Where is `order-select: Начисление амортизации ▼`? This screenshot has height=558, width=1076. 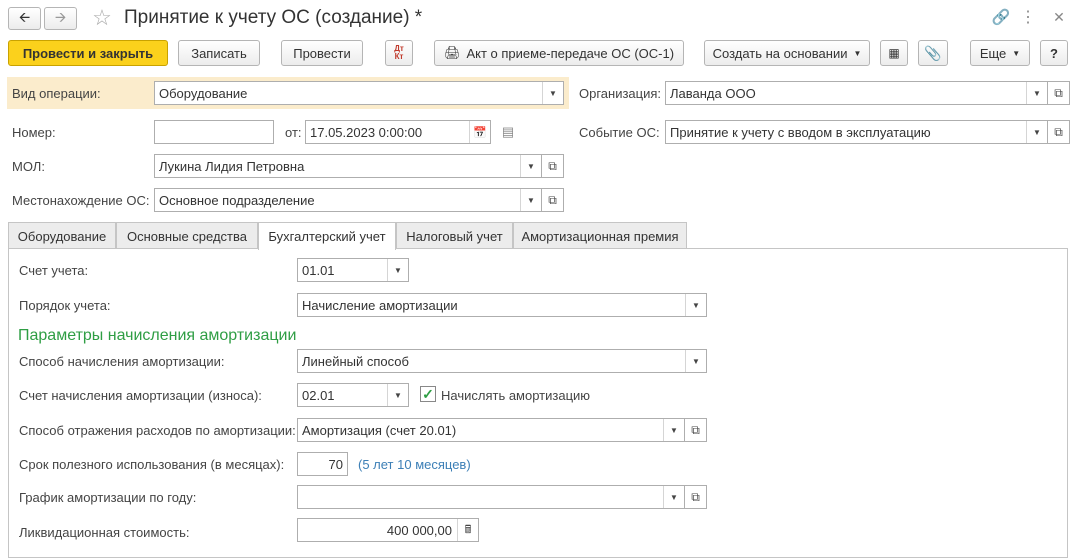
order-select: Начисление амортизации ▼ is located at coordinates (502, 305).